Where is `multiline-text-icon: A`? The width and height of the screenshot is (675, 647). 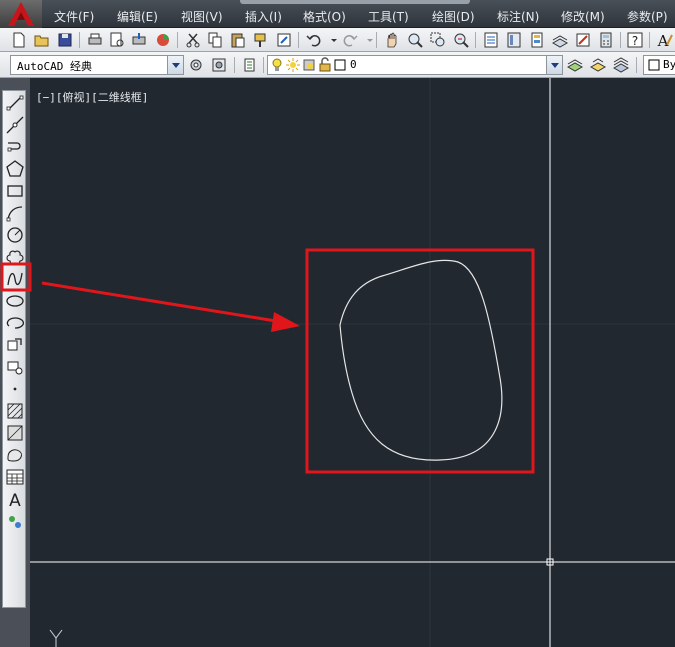
multiline-text-icon: A is located at coordinates (15, 499).